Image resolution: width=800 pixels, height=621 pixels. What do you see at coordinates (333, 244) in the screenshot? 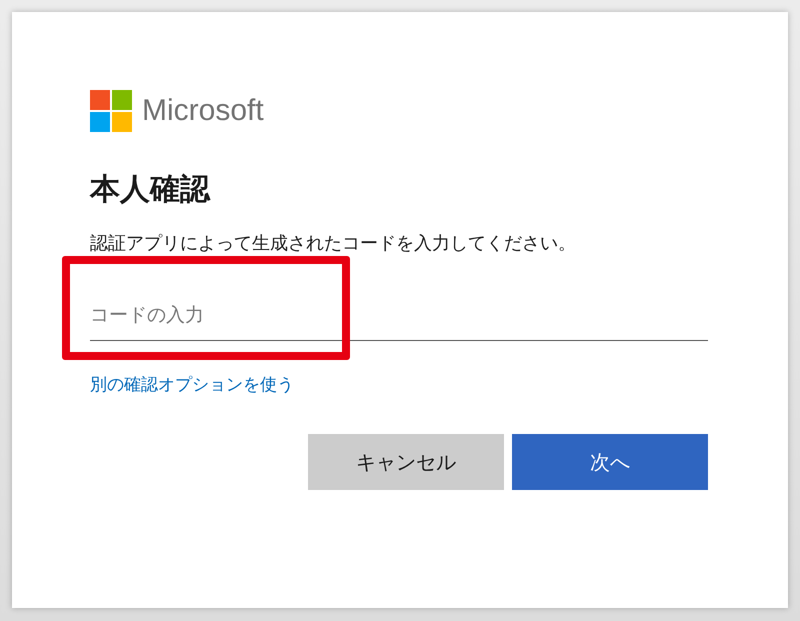
I see `instruction-text: 認証アプリによって生成されたコードを入力してください。` at bounding box center [333, 244].